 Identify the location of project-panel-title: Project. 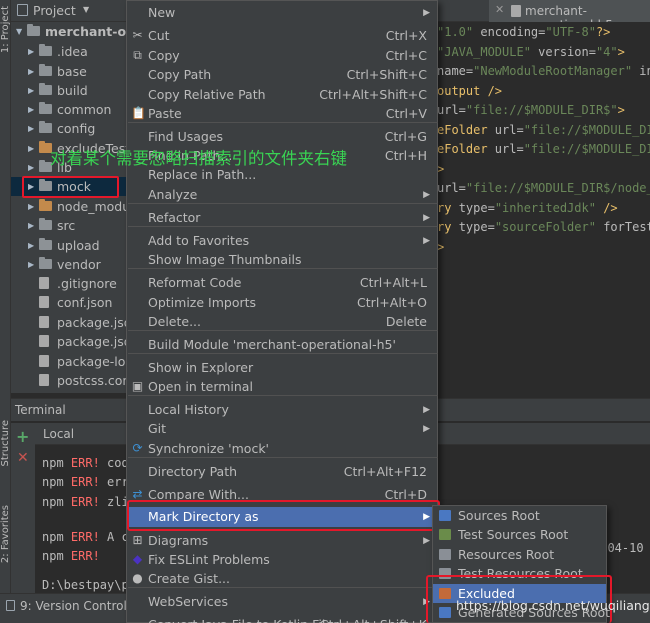
(54, 10).